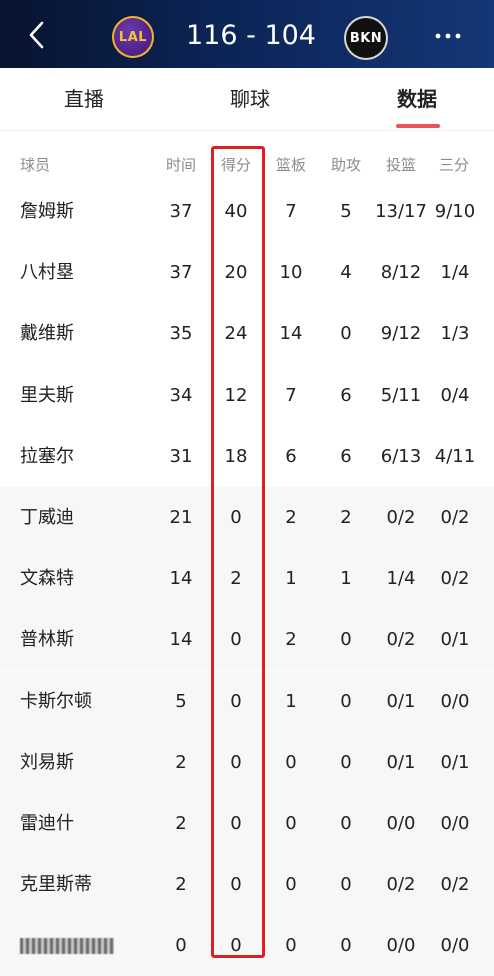  I want to click on cell-rebounds: 7, so click(291, 395).